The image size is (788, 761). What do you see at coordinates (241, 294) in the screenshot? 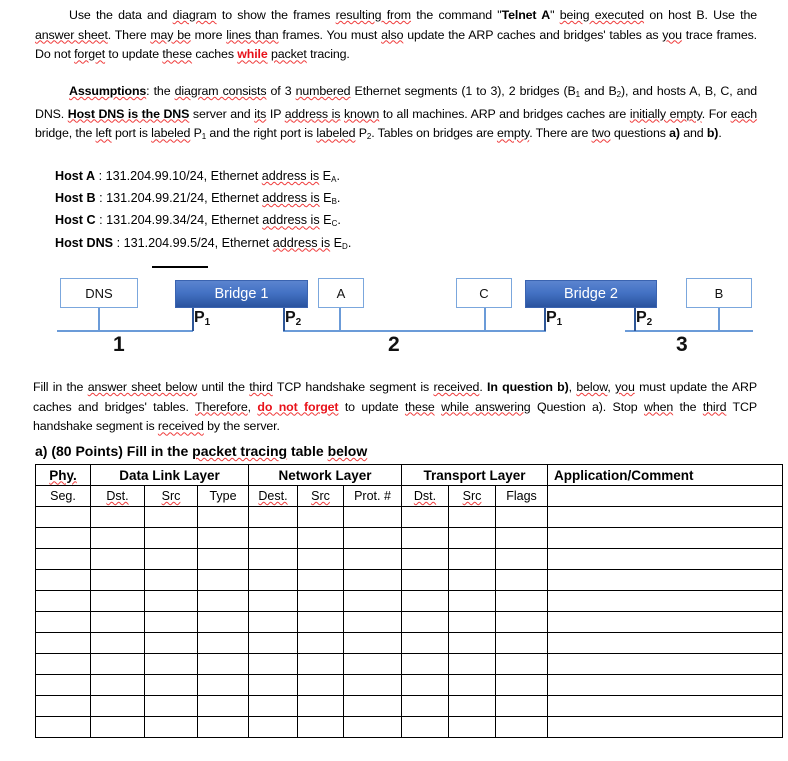
I see `bridge-1-box: Bridge 1` at bounding box center [241, 294].